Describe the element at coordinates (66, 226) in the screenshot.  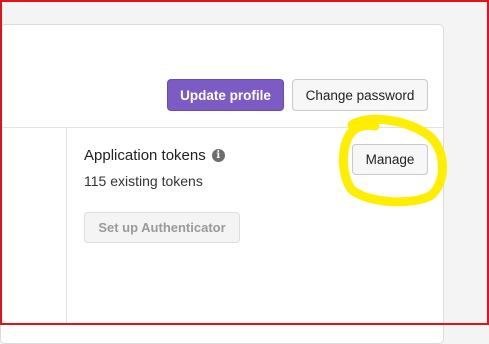
I see `vertical-divider` at that location.